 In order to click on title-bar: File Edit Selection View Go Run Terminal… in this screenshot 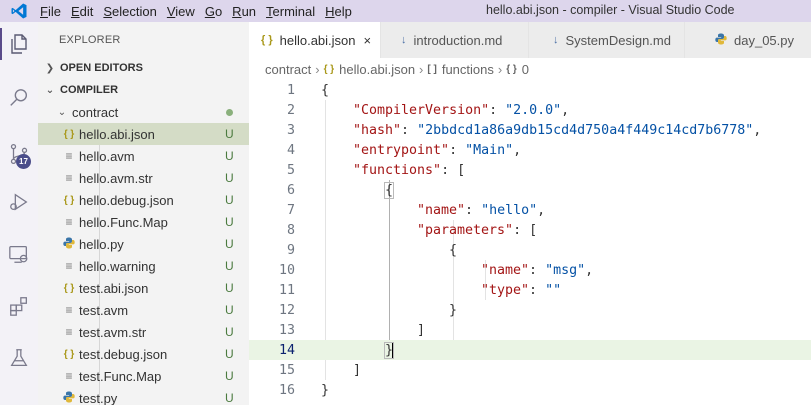, I will do `click(405, 11)`.